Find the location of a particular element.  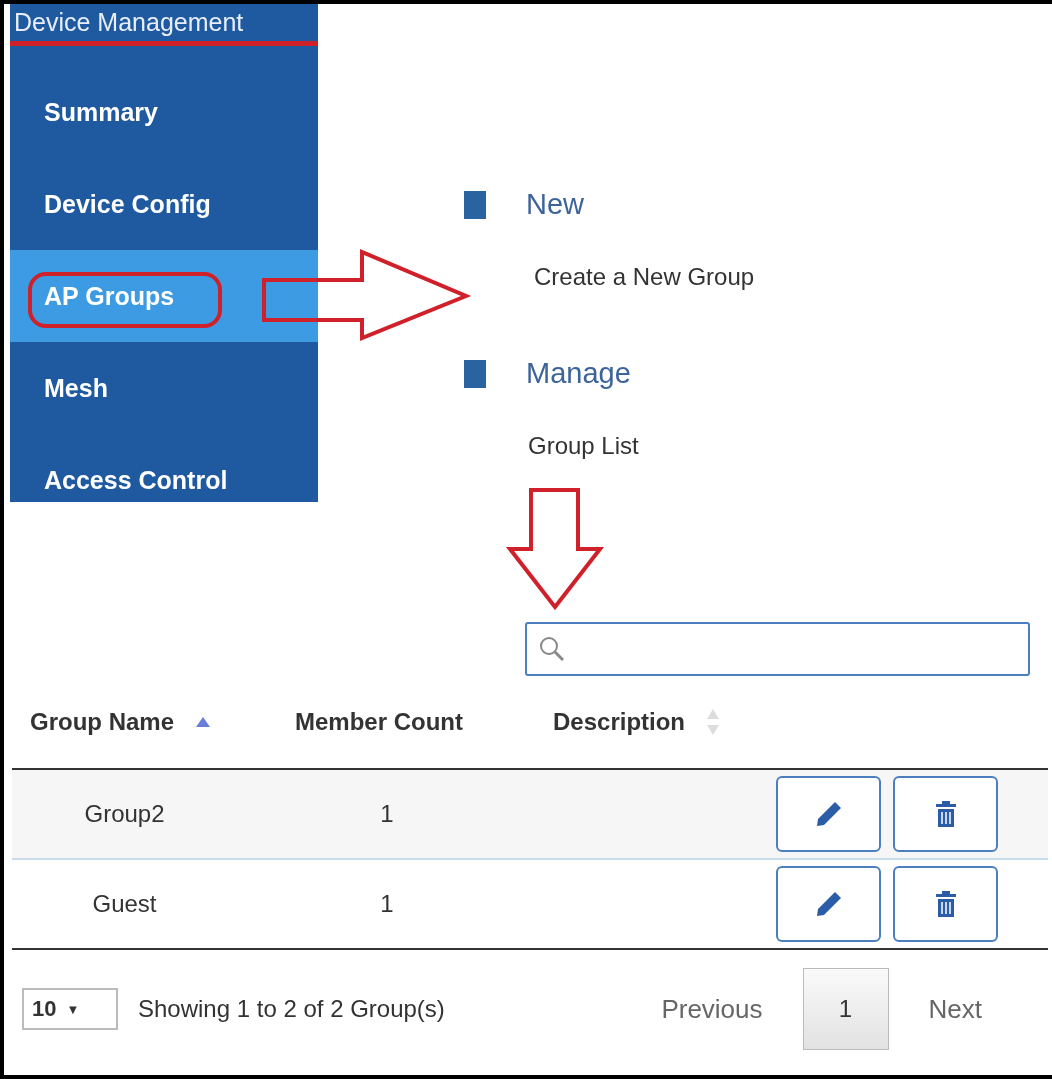

table-cell-text: Group2 is located at coordinates (124, 814).